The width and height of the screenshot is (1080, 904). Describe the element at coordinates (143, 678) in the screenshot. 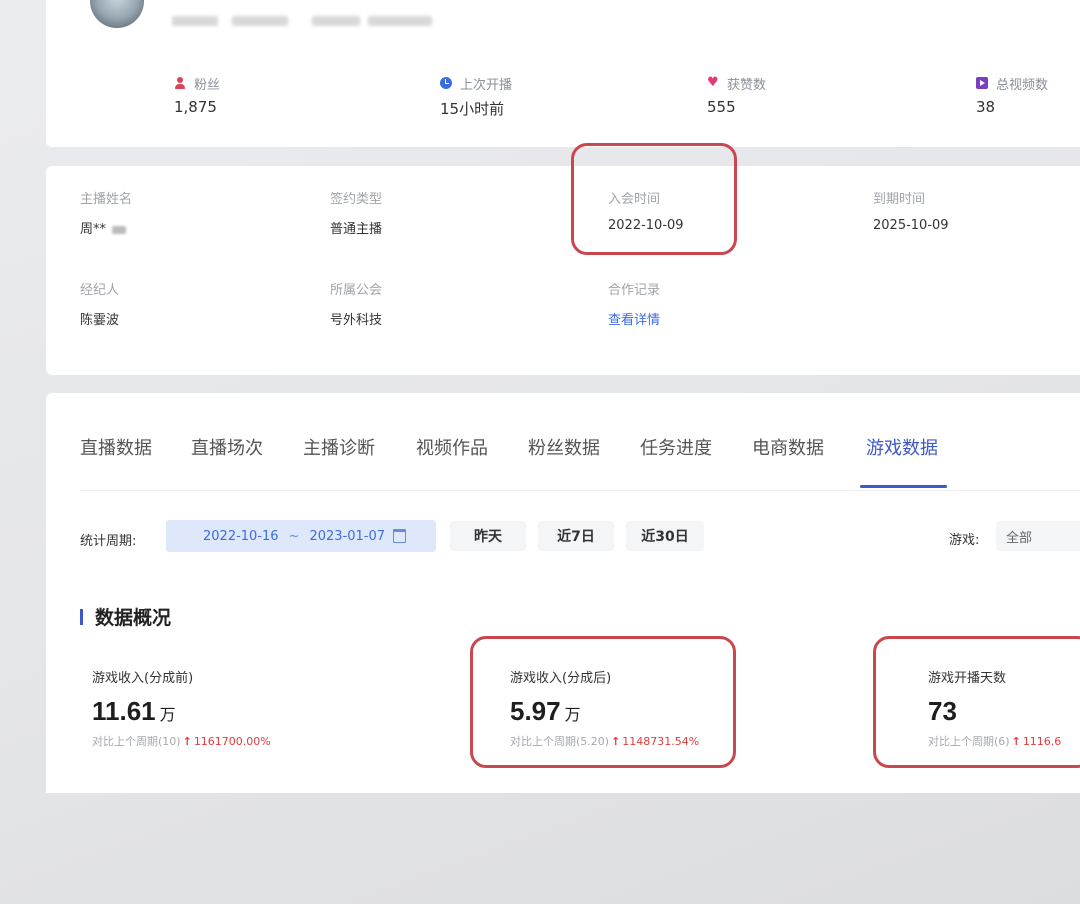

I see `metric-title: 游戏收入(分成前)` at that location.